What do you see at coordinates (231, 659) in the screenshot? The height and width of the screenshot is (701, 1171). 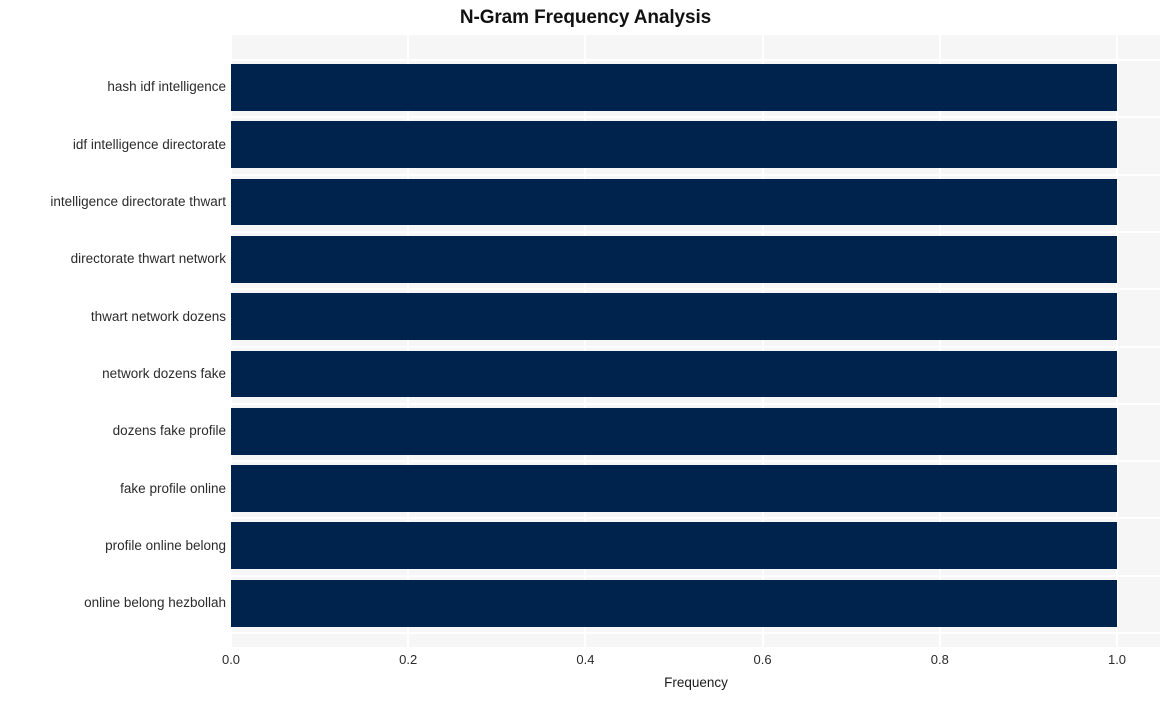 I see `x-axis-tick-label: 0.0` at bounding box center [231, 659].